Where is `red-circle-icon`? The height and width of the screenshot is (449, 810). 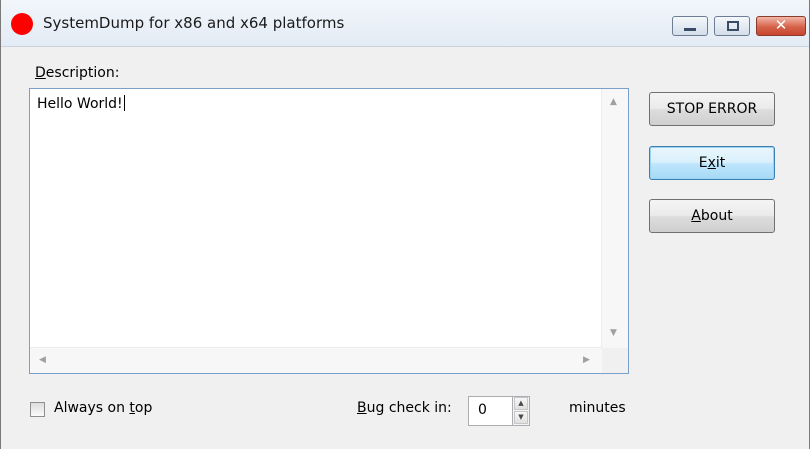 red-circle-icon is located at coordinates (22, 24).